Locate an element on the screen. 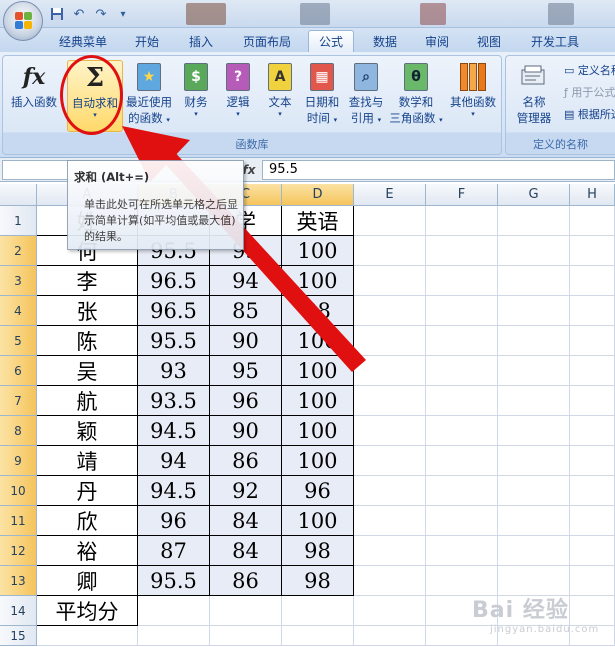 This screenshot has height=647, width=615. cell-e14 is located at coordinates (390, 611).